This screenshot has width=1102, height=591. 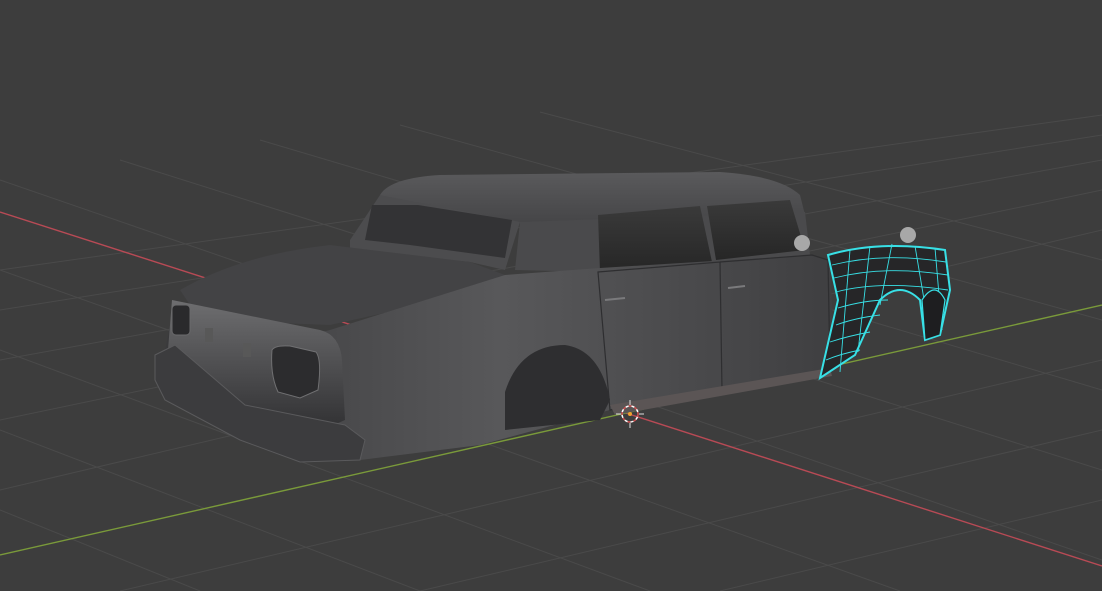 What do you see at coordinates (885, 312) in the screenshot?
I see `front-fender-selection` at bounding box center [885, 312].